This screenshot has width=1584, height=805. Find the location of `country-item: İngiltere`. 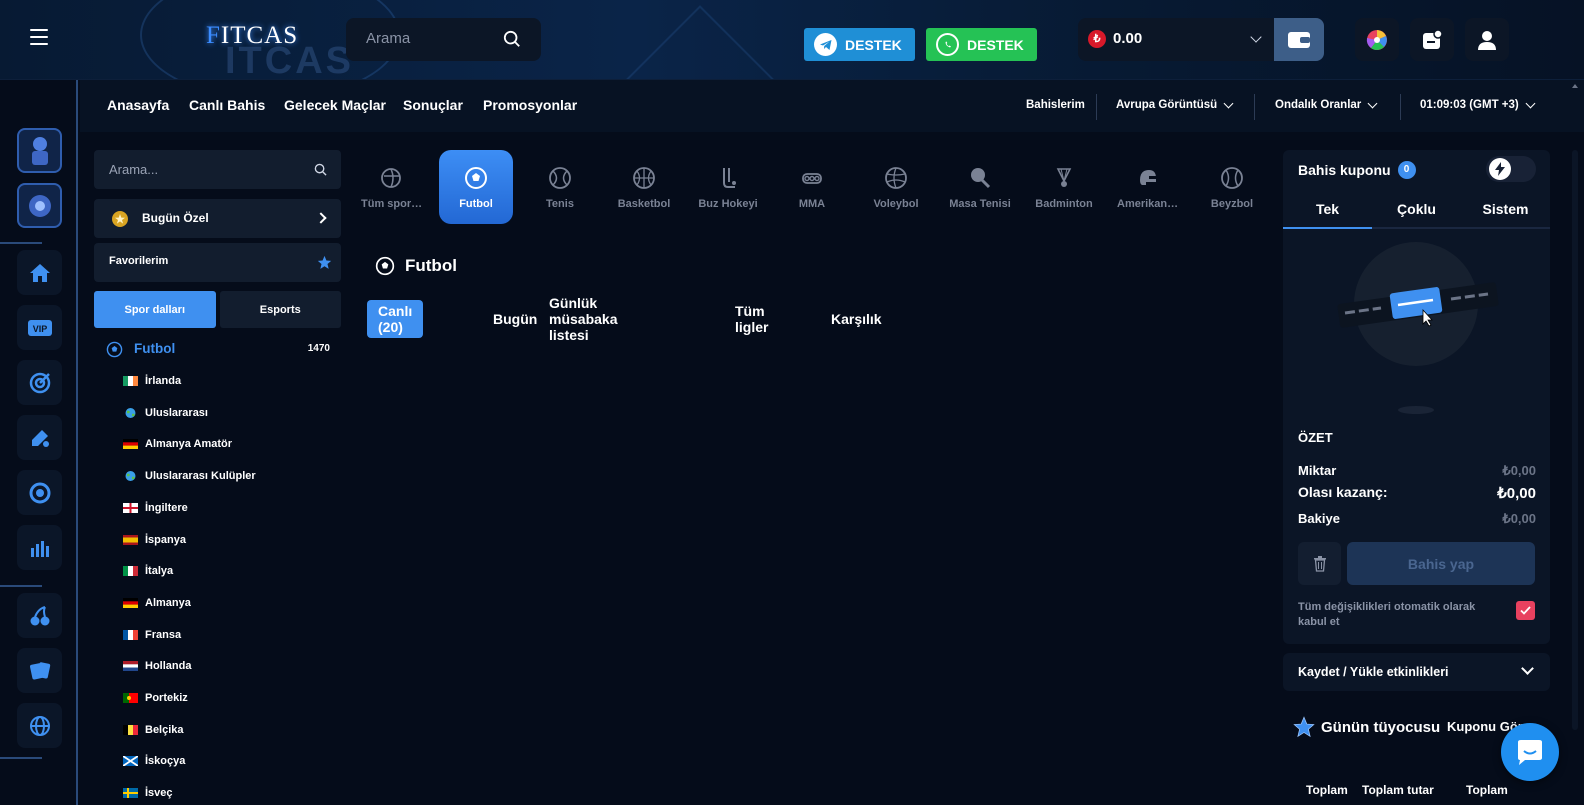

country-item: İngiltere is located at coordinates (155, 508).